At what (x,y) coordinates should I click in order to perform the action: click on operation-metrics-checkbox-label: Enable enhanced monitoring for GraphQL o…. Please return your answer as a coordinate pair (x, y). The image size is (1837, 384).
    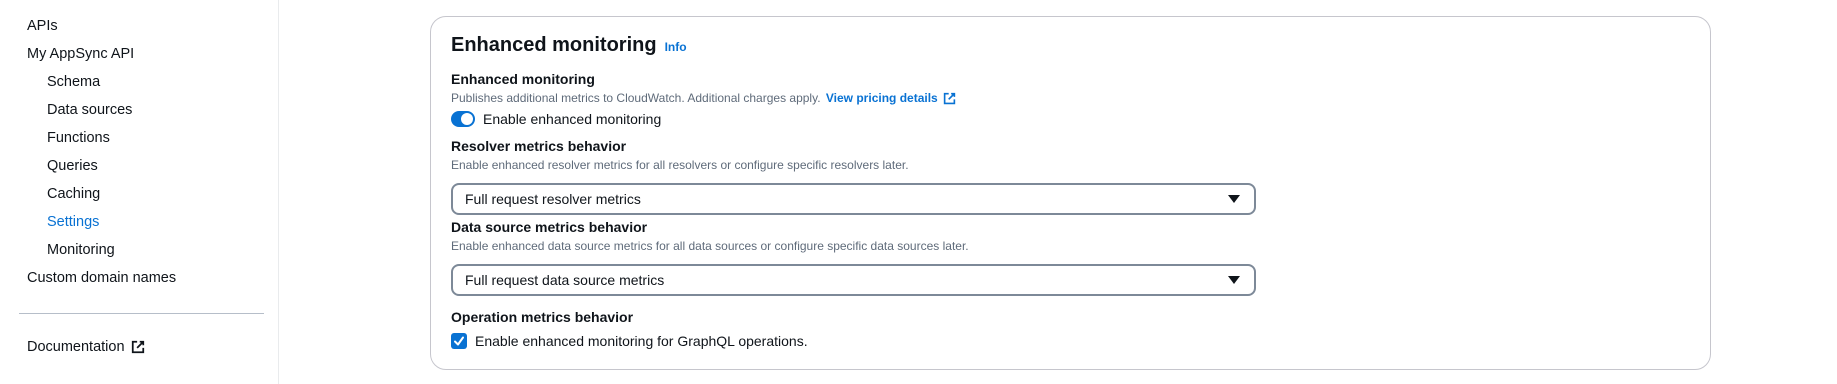
    Looking at the image, I should click on (641, 341).